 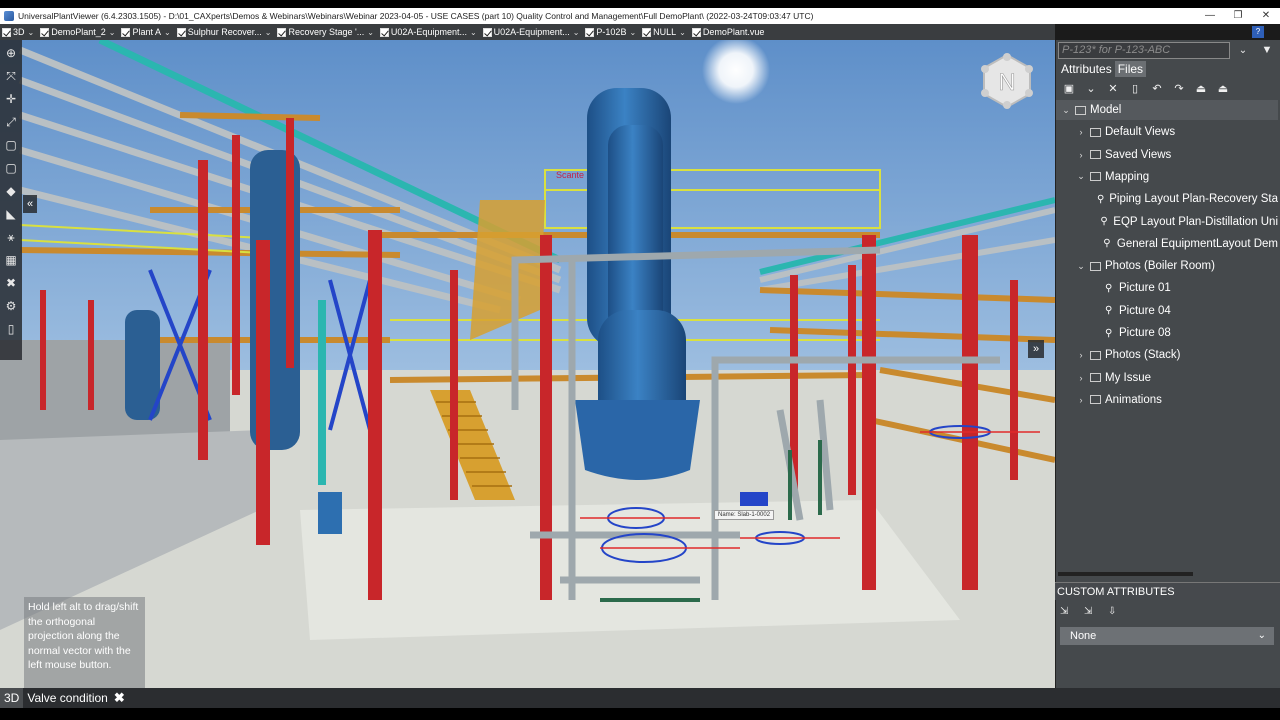 I want to click on tree-node: ⚲ Picture 08, so click(x=1167, y=333).